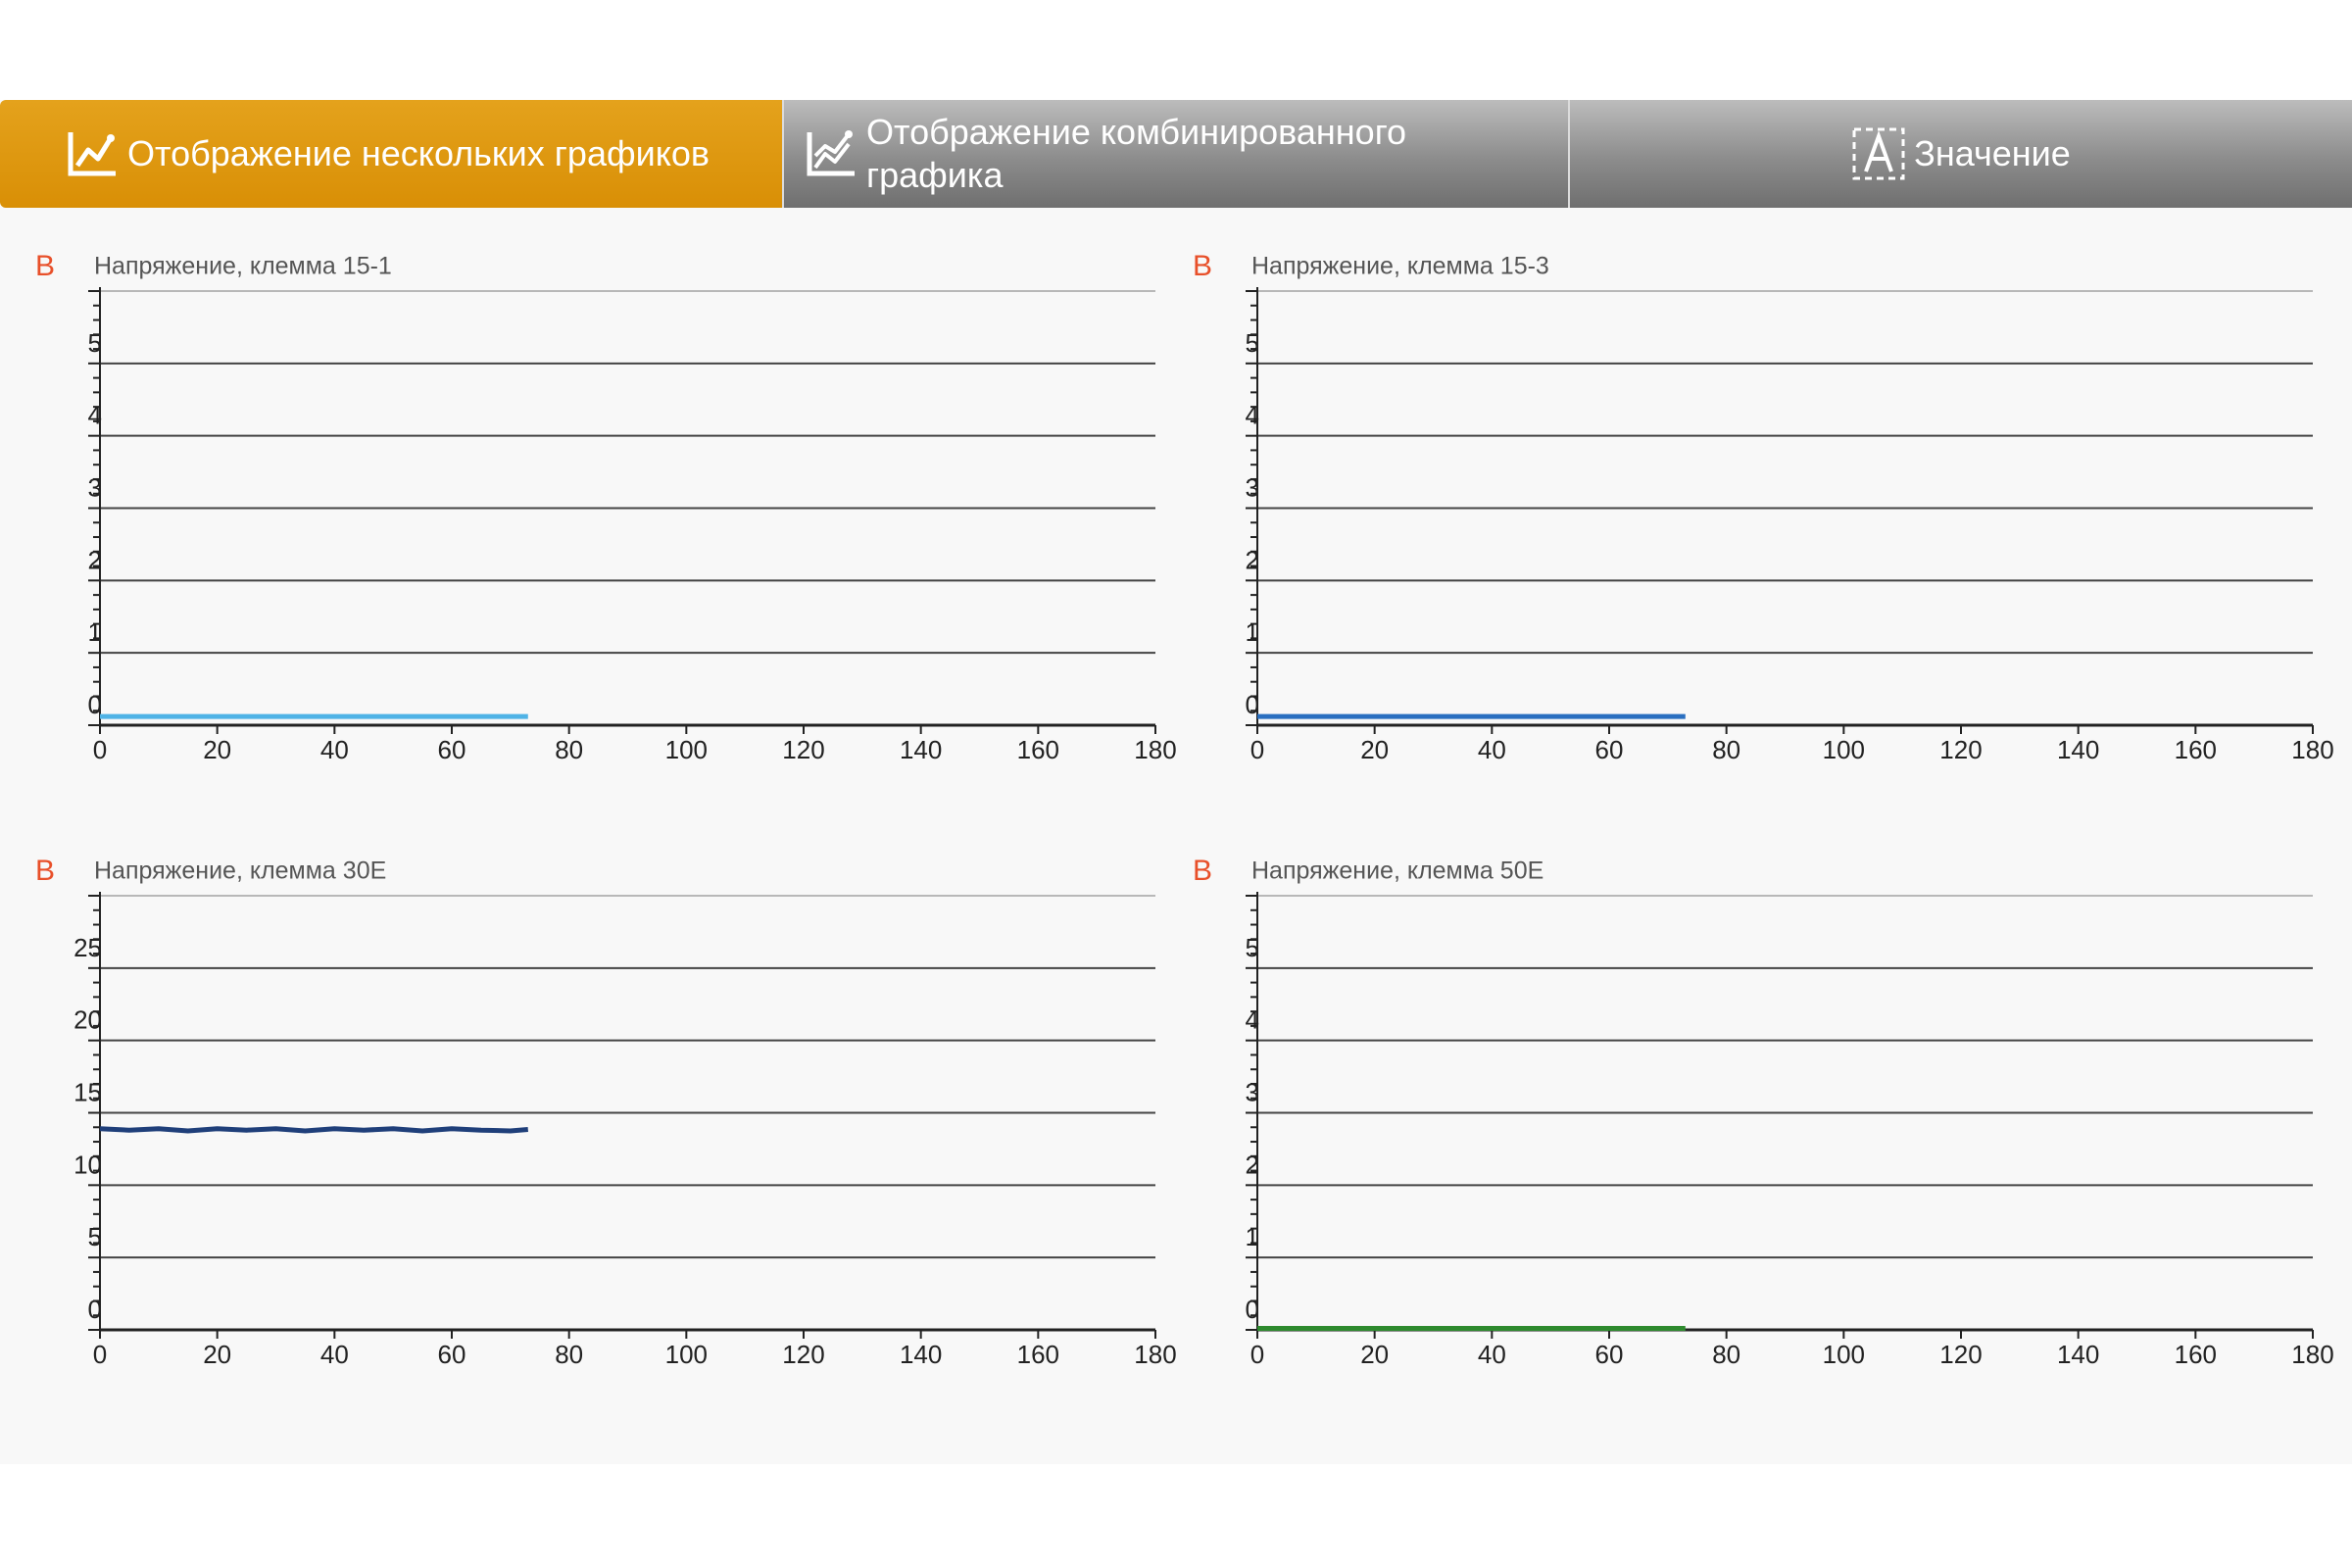 This screenshot has height=1568, width=2352. What do you see at coordinates (88, 947) in the screenshot?
I see `y-tick-label: 25` at bounding box center [88, 947].